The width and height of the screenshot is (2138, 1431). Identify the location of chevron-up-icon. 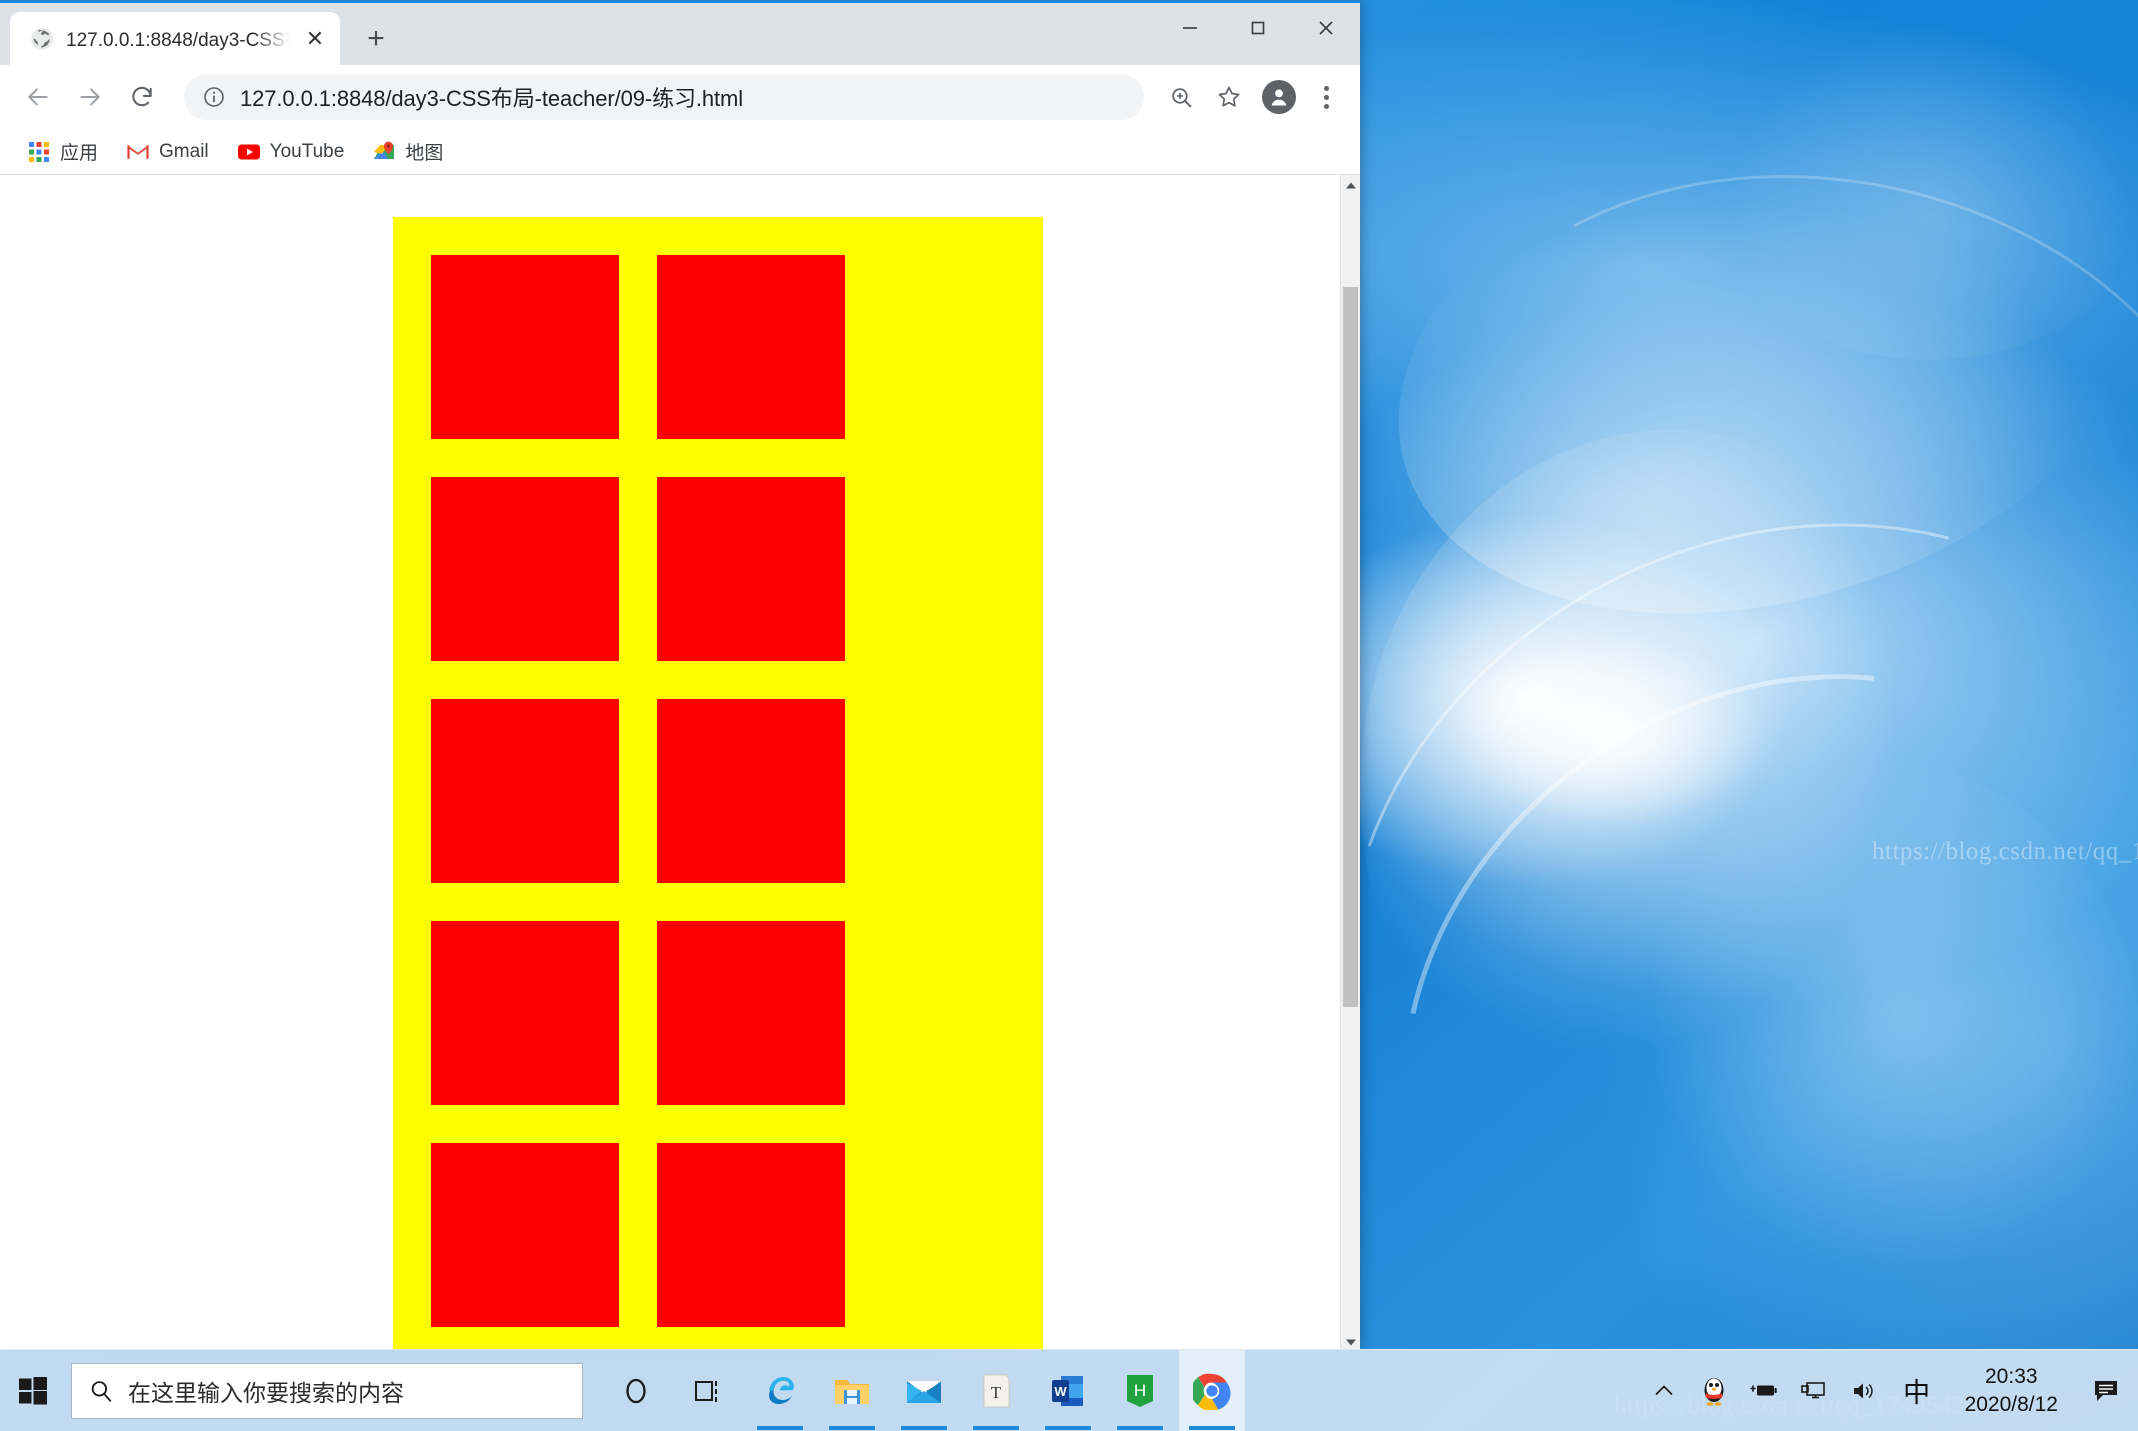
(1664, 1390).